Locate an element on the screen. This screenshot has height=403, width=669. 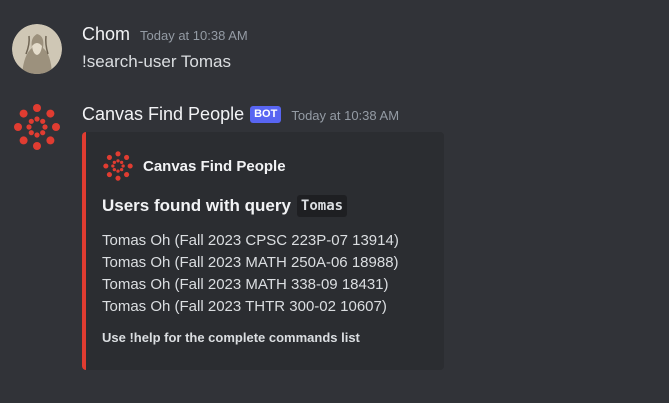
username: Chom is located at coordinates (106, 34).